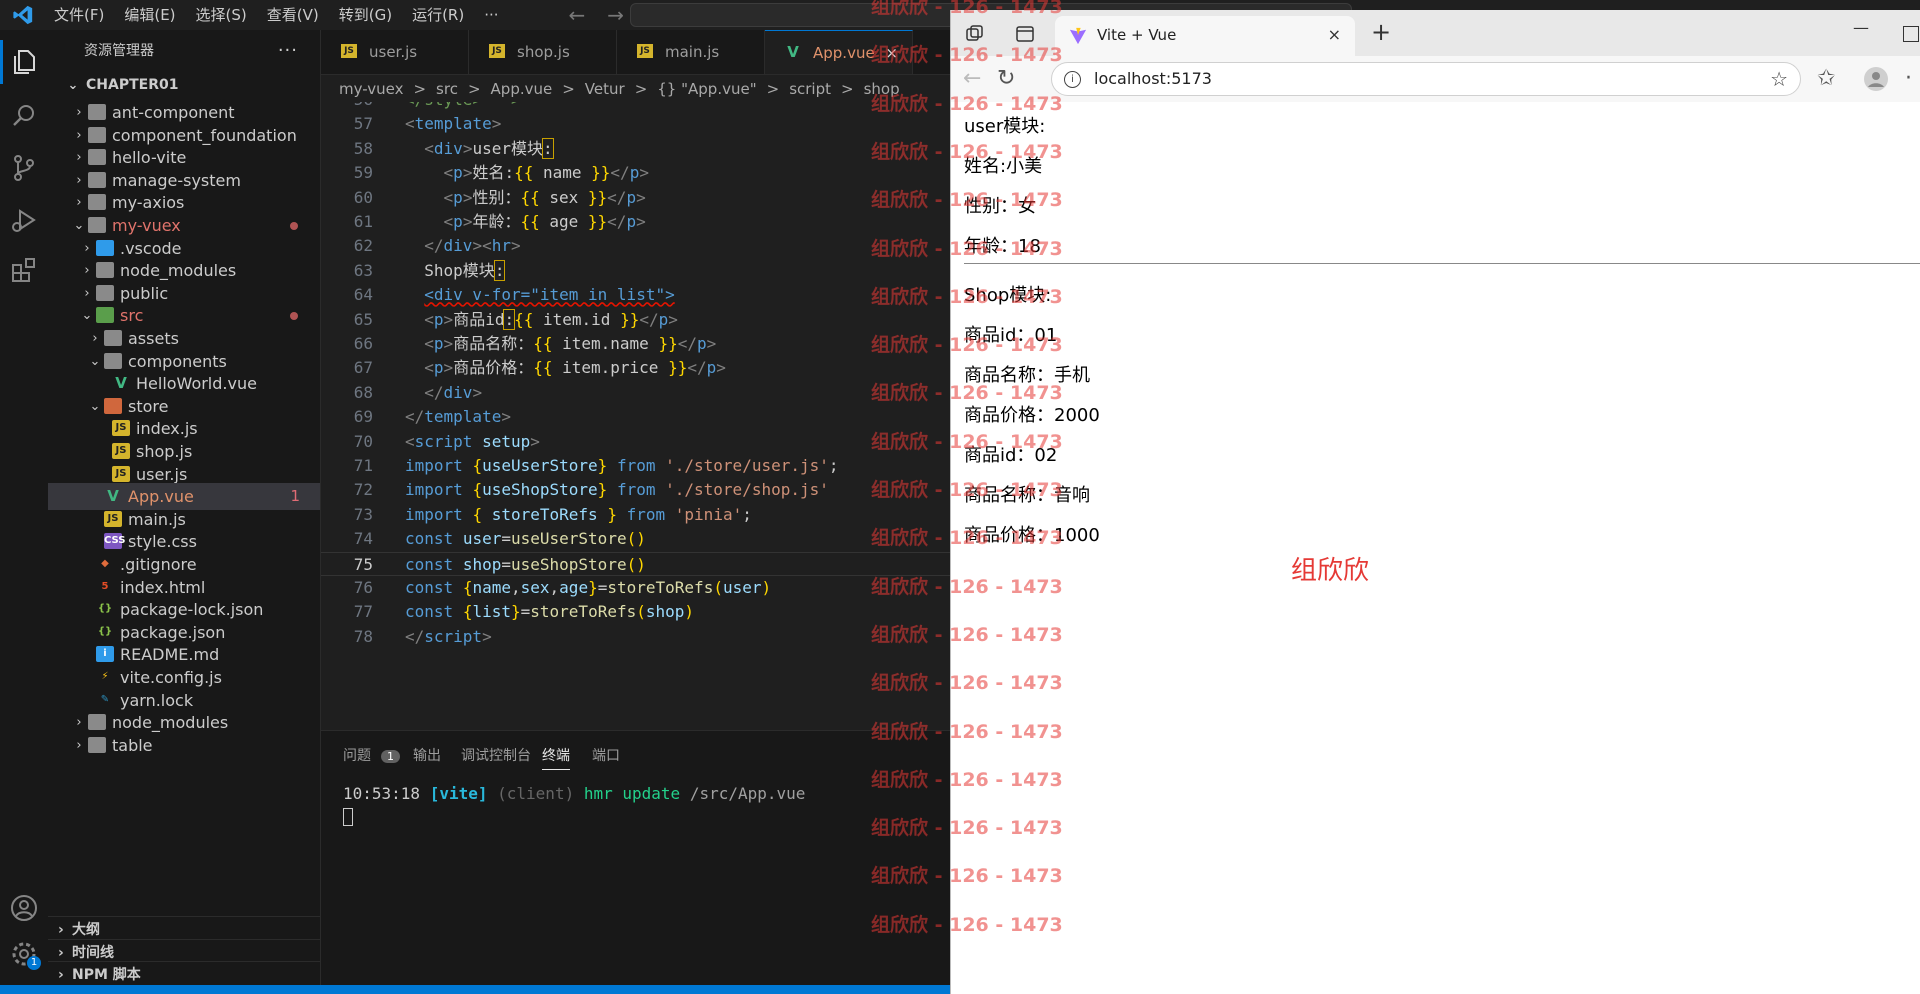 This screenshot has width=1920, height=994. Describe the element at coordinates (691, 52) in the screenshot. I see `tab-main-js: JS main.js` at that location.